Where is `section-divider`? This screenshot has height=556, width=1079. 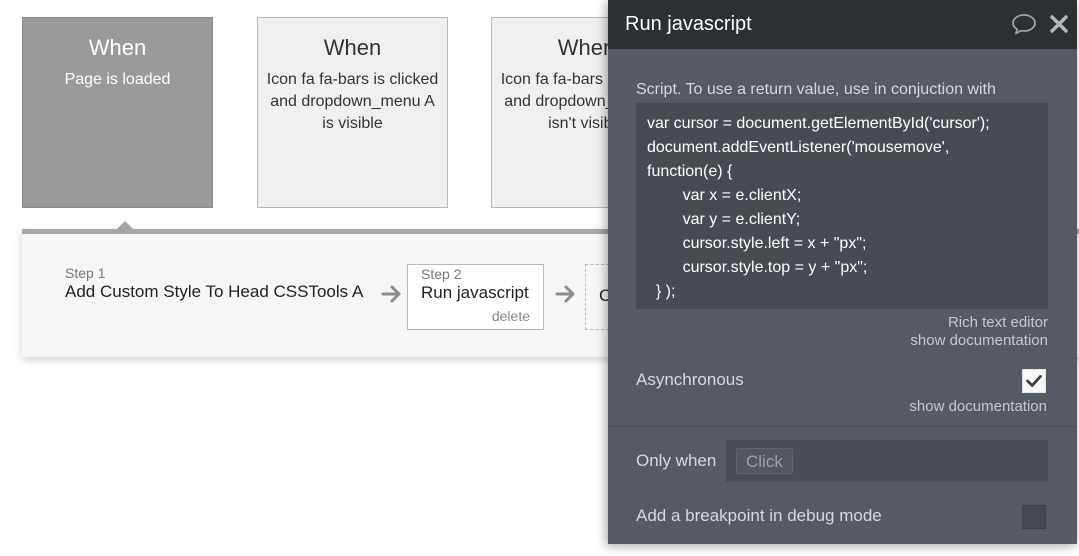
section-divider is located at coordinates (842, 426).